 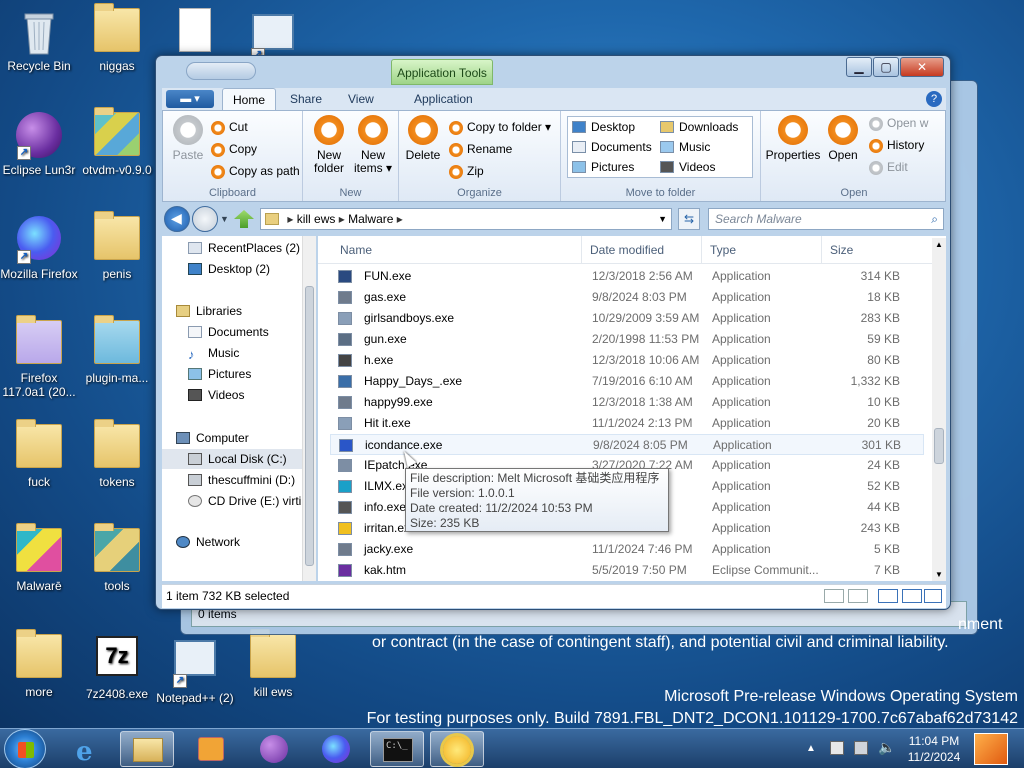 What do you see at coordinates (843, 138) in the screenshot?
I see `open-button: Open` at bounding box center [843, 138].